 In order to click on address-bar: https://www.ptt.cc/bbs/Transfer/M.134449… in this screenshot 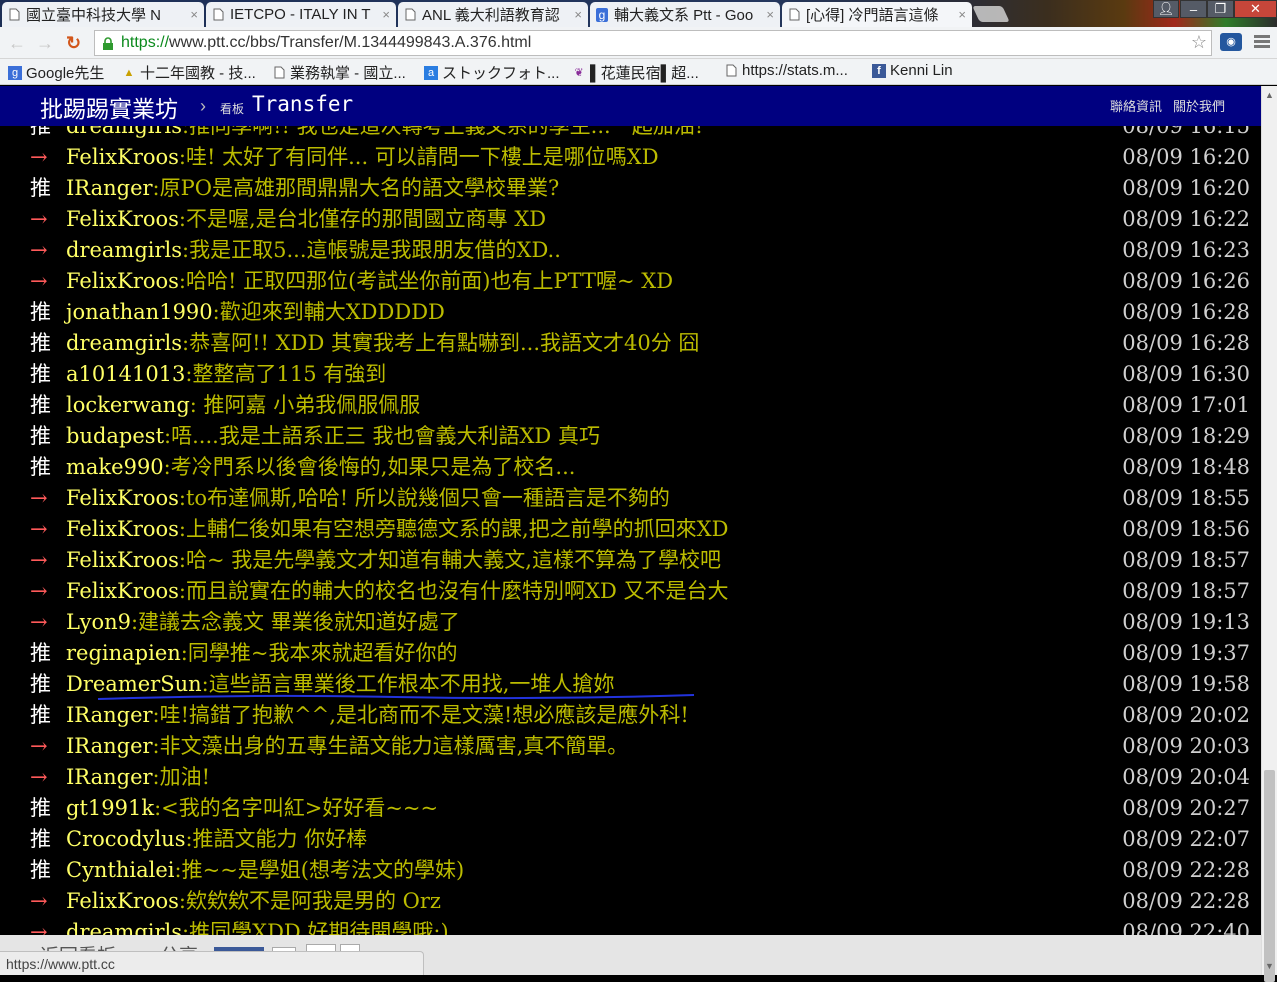, I will do `click(653, 43)`.